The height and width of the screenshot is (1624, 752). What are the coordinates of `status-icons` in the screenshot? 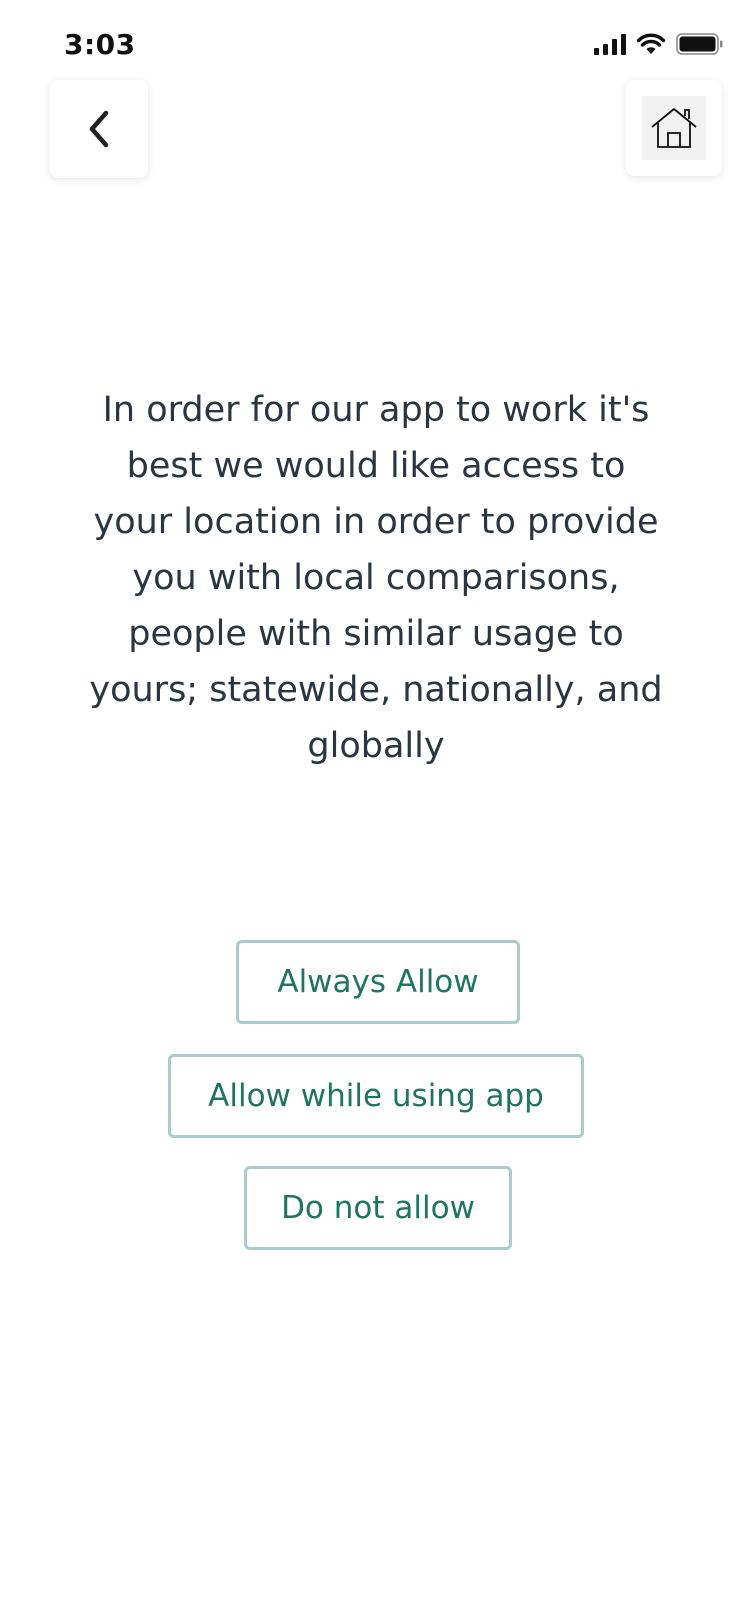 It's located at (659, 44).